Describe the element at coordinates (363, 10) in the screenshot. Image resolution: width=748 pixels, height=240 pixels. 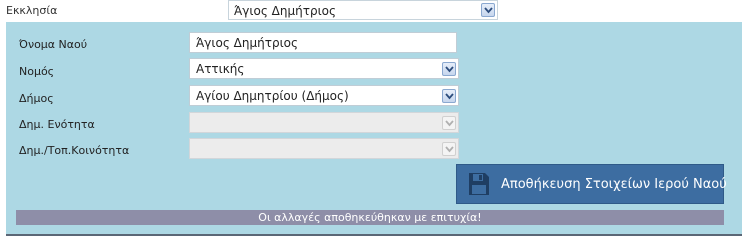
I see `church-select: Άγιος Δημήτριος` at that location.